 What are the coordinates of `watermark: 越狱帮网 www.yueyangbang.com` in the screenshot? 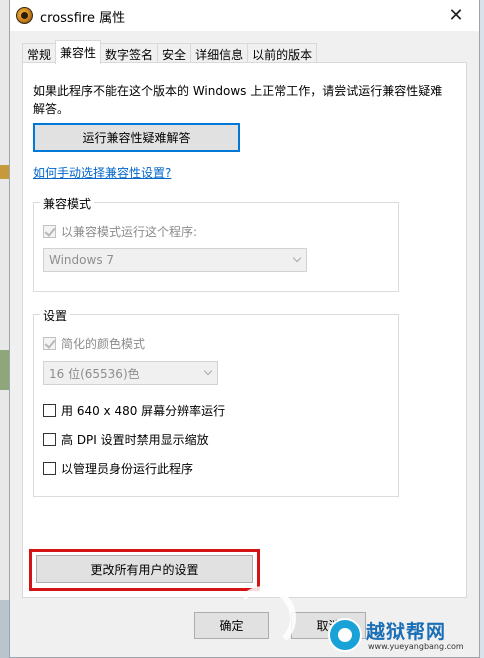 It's located at (403, 635).